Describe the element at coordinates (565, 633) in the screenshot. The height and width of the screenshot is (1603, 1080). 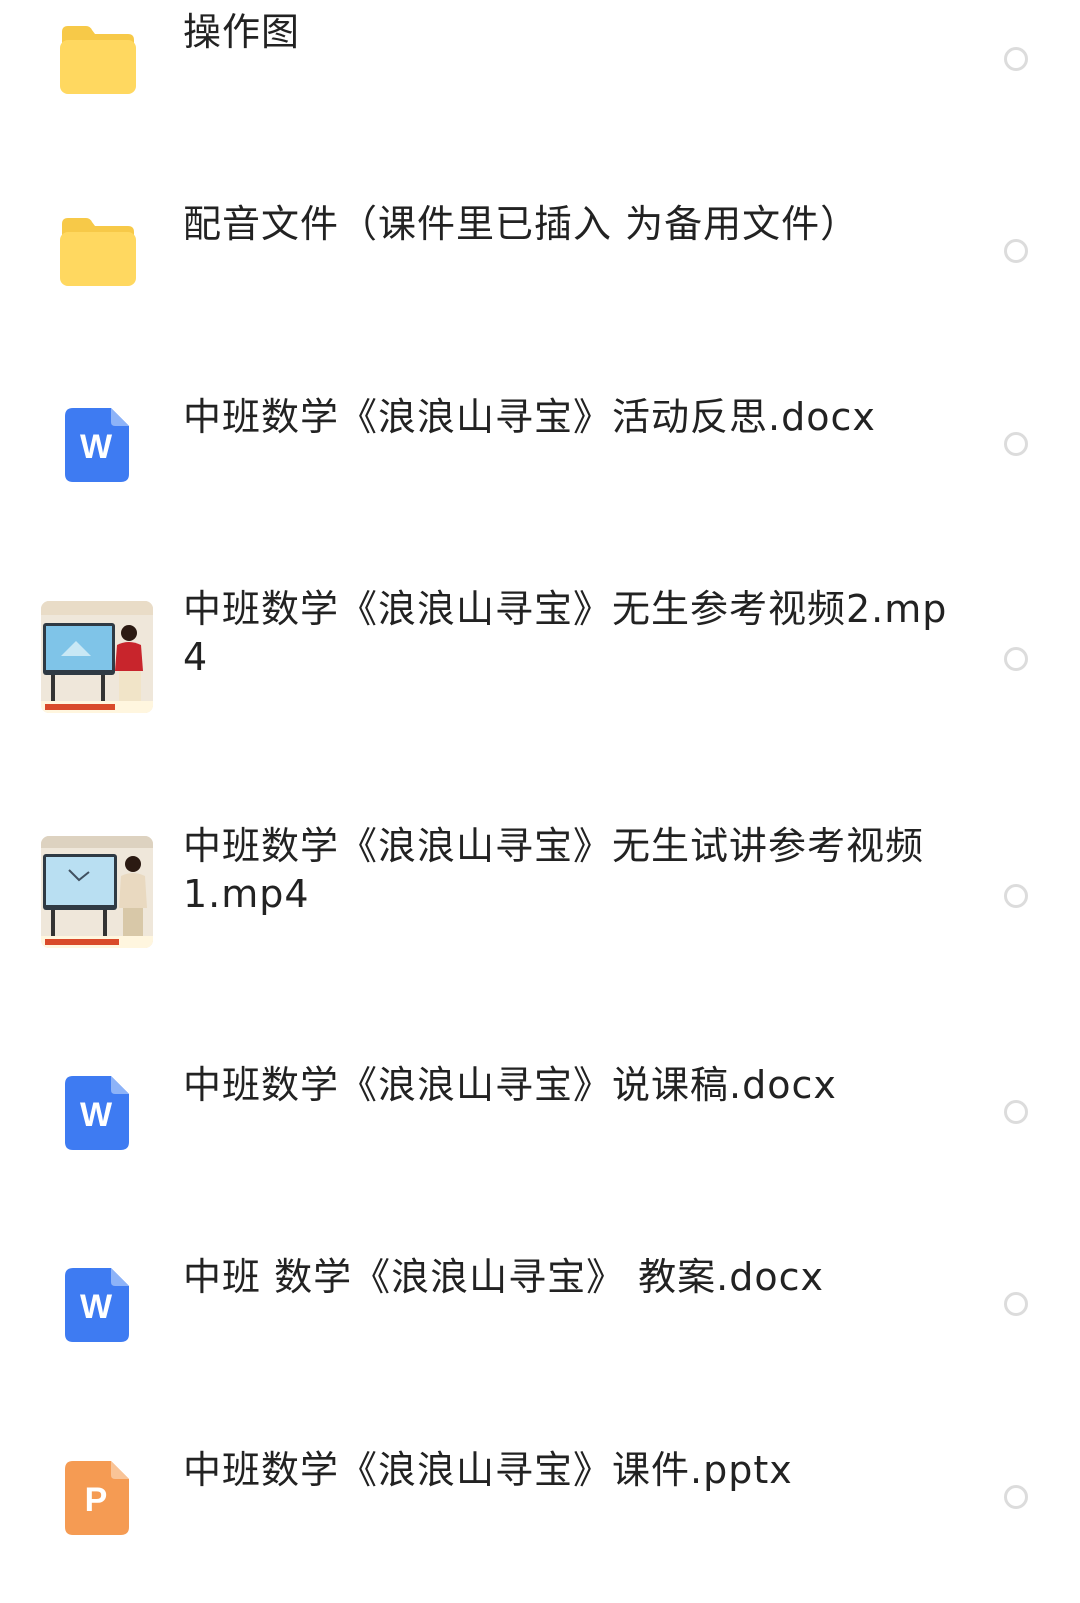
I see `file-name: 中班数学《浪浪山寻宝》无生参考视频2.mp4` at that location.